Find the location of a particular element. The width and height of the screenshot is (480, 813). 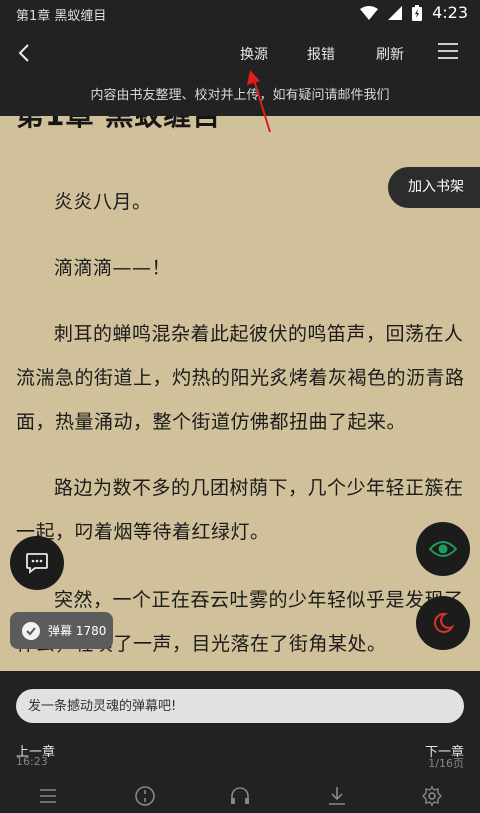

refresh-button: 刷新 is located at coordinates (390, 54).